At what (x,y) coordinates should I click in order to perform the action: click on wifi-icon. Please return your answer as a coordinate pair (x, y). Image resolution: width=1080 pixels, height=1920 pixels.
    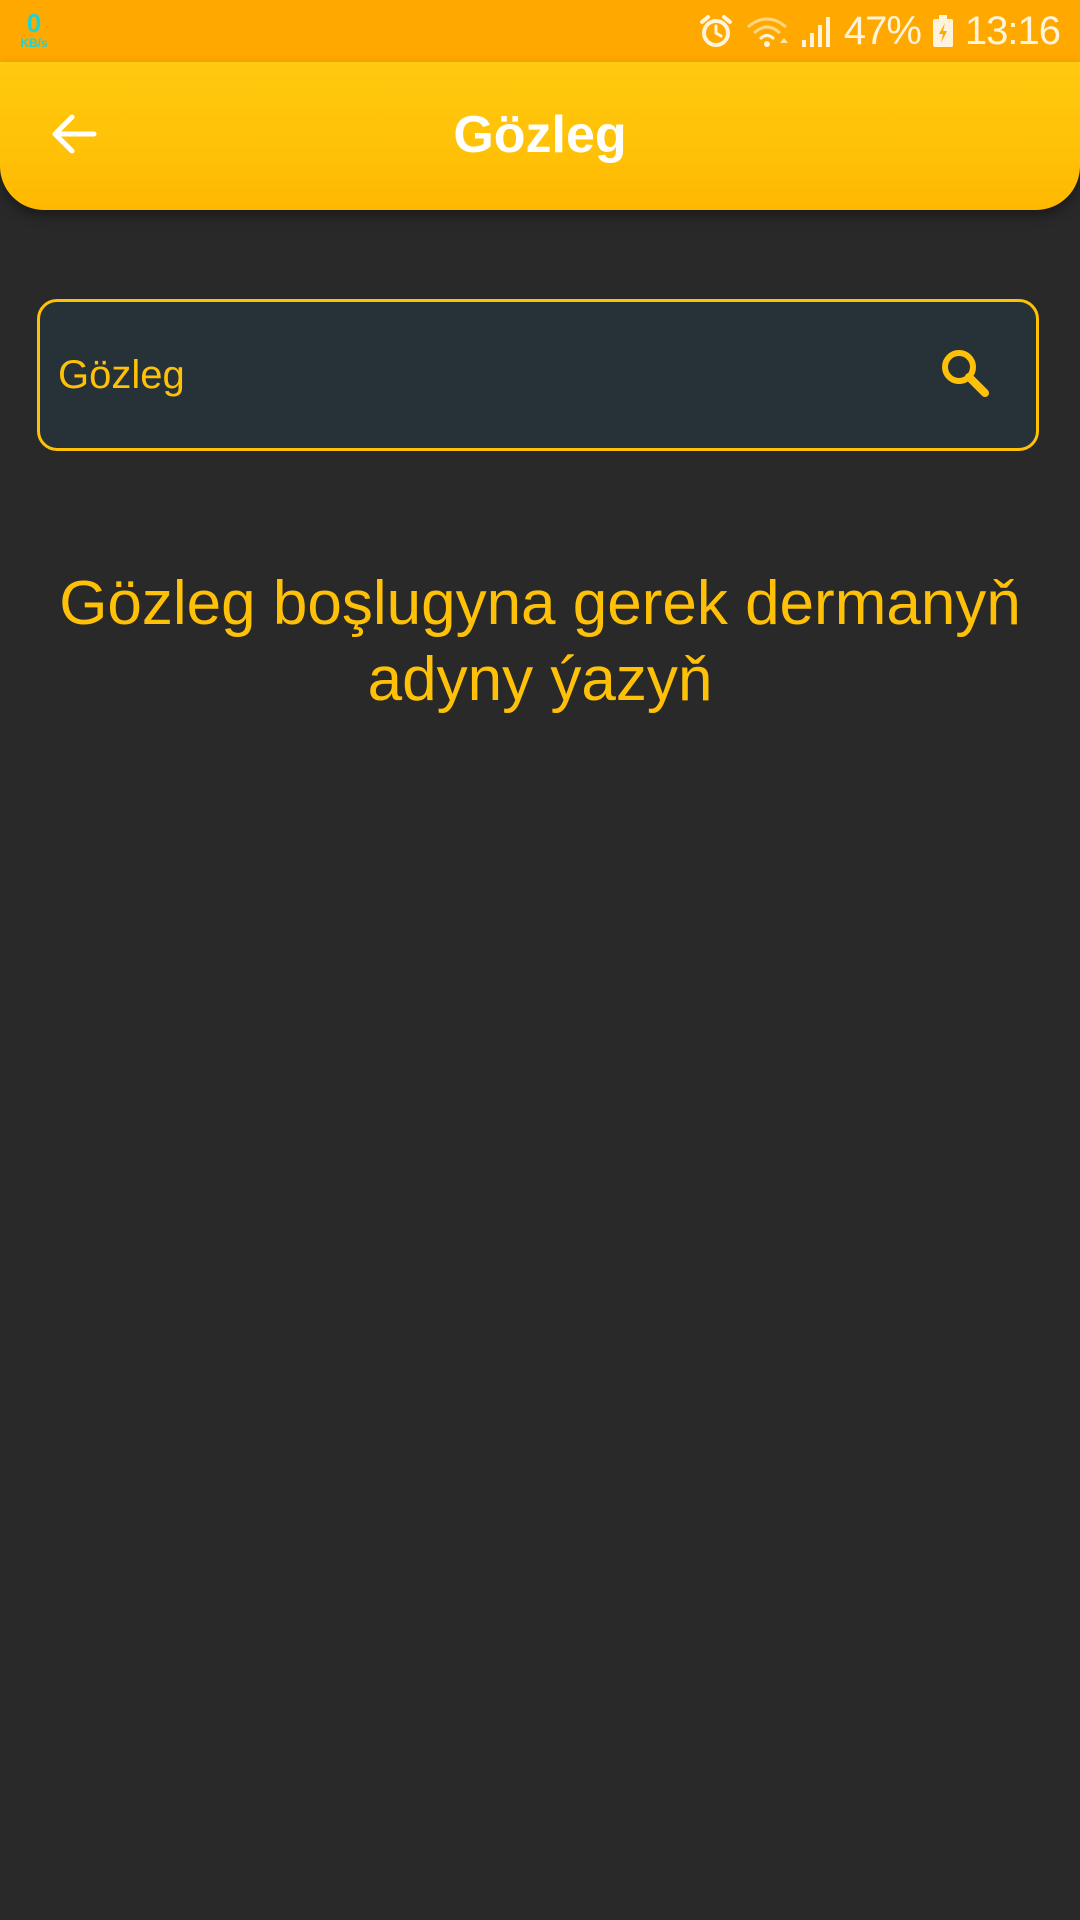
    Looking at the image, I should click on (767, 31).